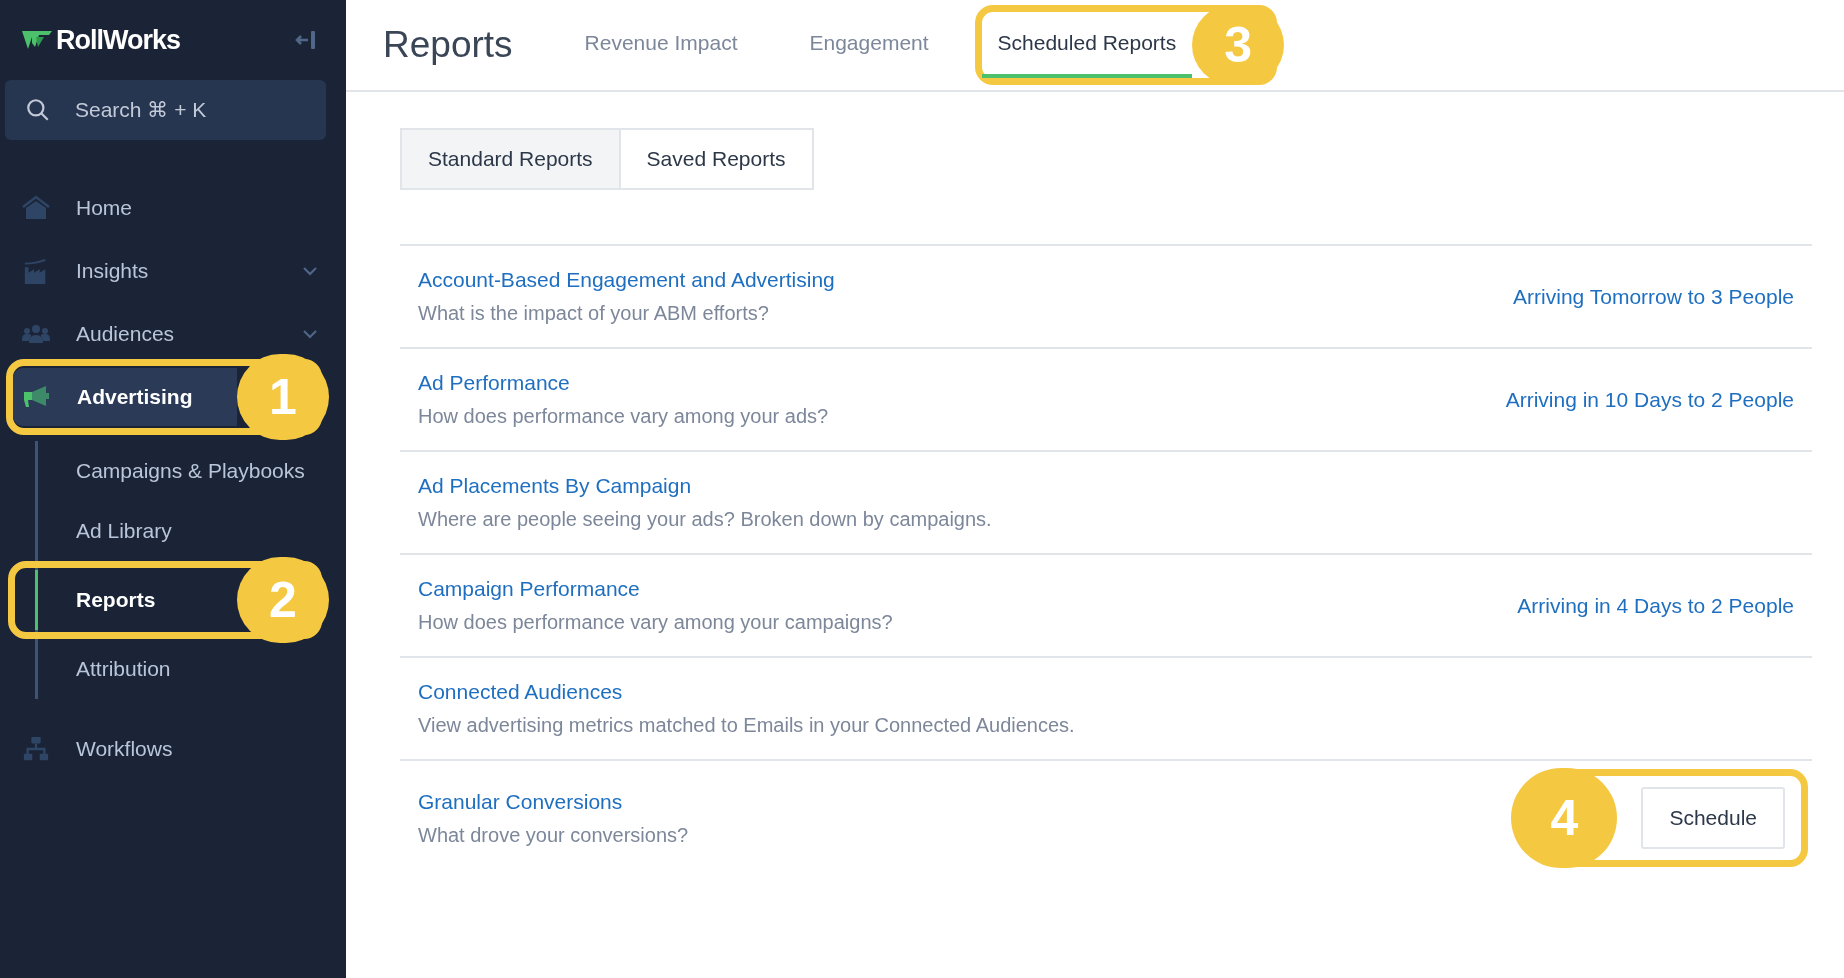 This screenshot has height=978, width=1844. I want to click on tab: Revenue Impact, so click(661, 45).